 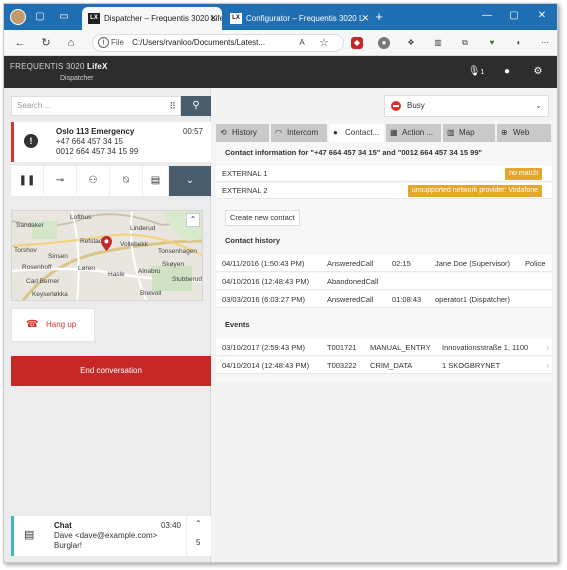 I want to click on tab-intercom: ◠ Intercom, so click(x=299, y=133).